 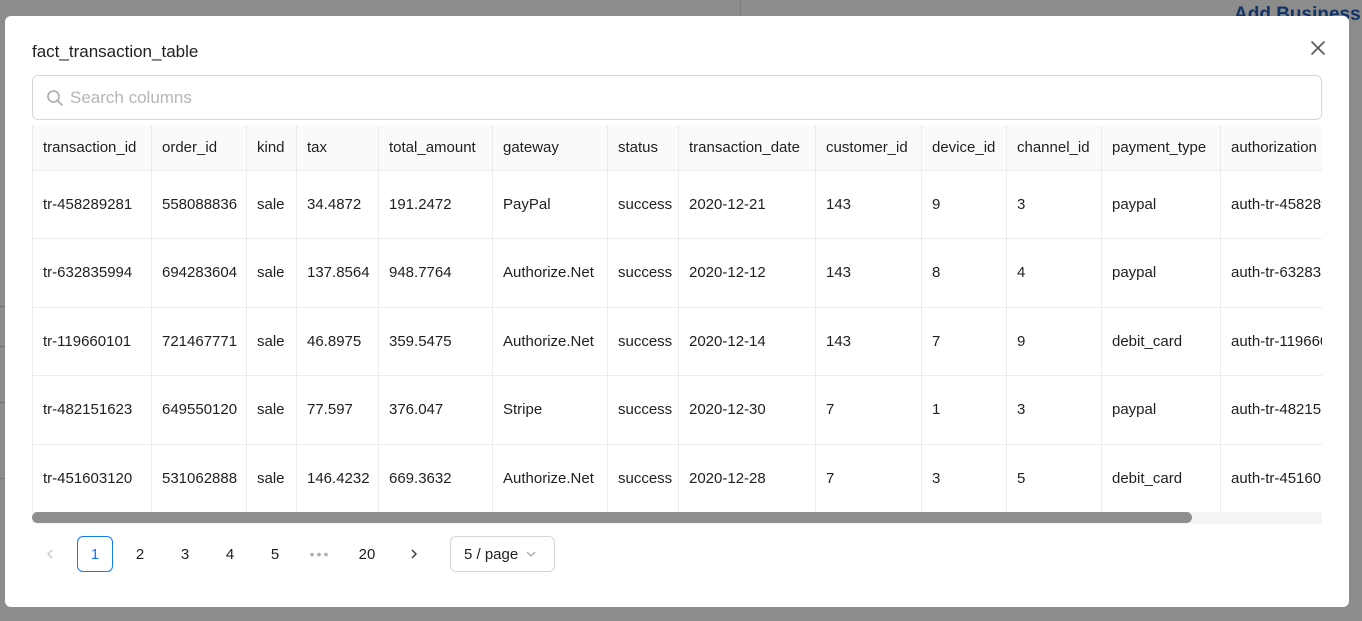 What do you see at coordinates (92, 204) in the screenshot?
I see `table-cell: tr-458289281` at bounding box center [92, 204].